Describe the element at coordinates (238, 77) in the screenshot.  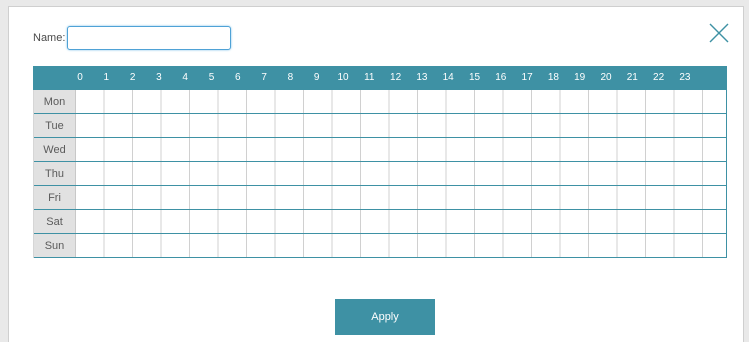
I see `hour-label-6: 6` at that location.